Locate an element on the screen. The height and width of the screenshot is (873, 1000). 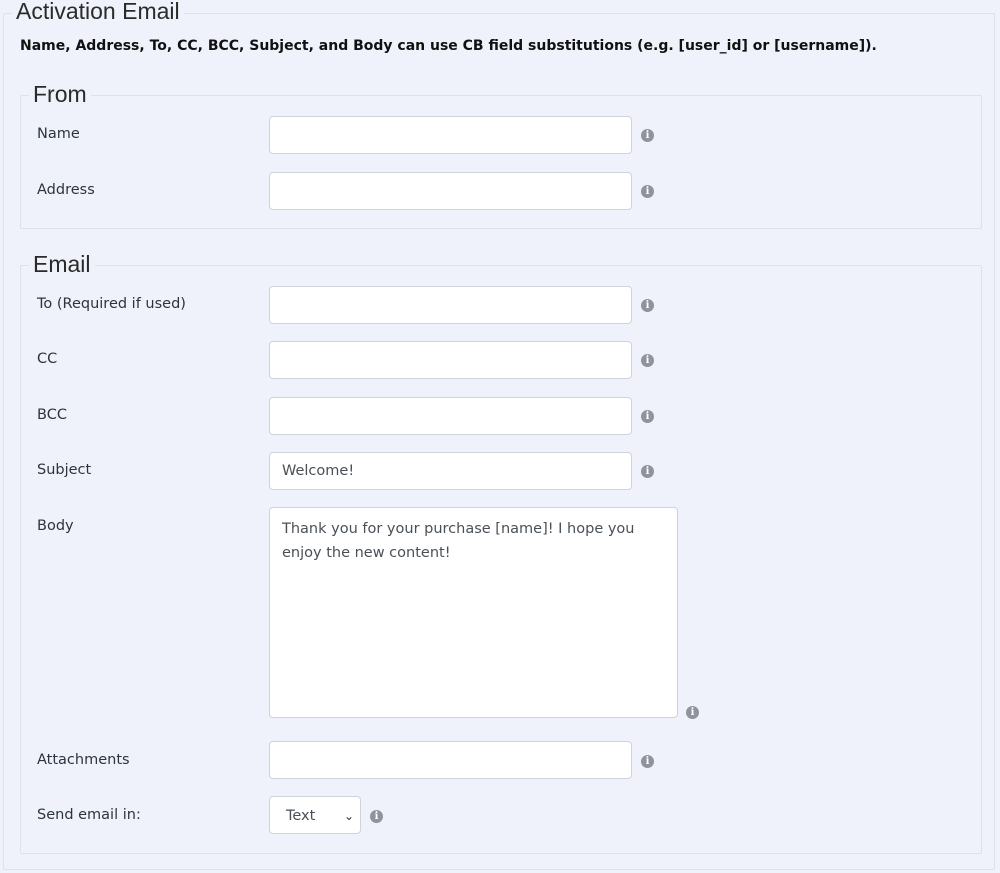
section-title: Activation Email is located at coordinates (98, 12).